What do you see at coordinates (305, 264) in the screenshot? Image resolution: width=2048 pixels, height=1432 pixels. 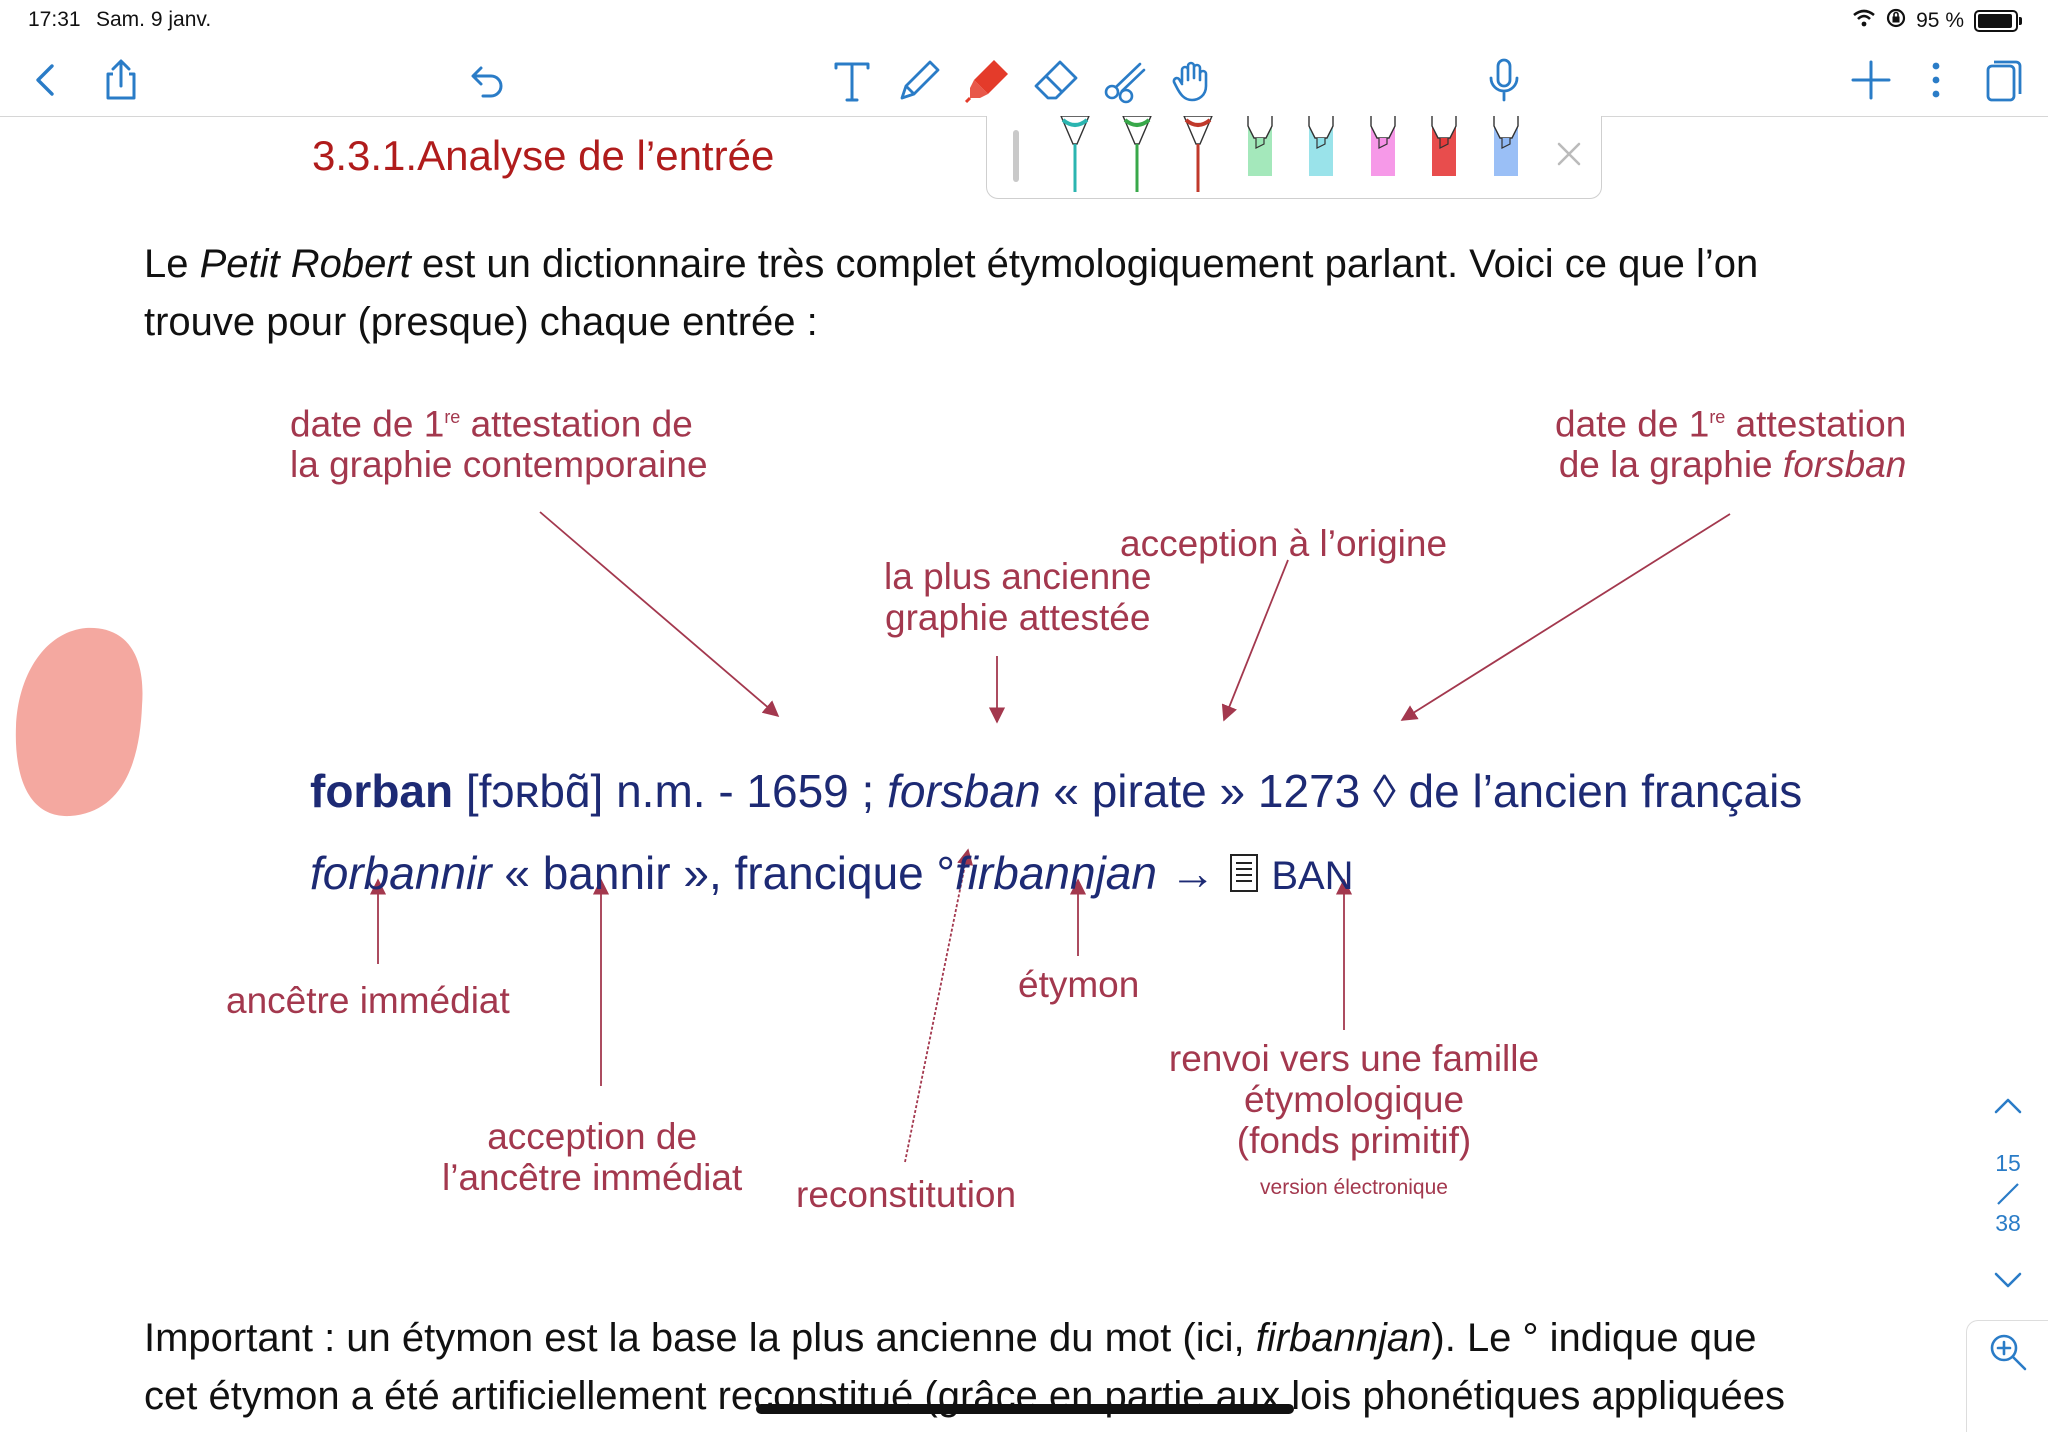 I see `intro-italic-title: Petit Robert` at bounding box center [305, 264].